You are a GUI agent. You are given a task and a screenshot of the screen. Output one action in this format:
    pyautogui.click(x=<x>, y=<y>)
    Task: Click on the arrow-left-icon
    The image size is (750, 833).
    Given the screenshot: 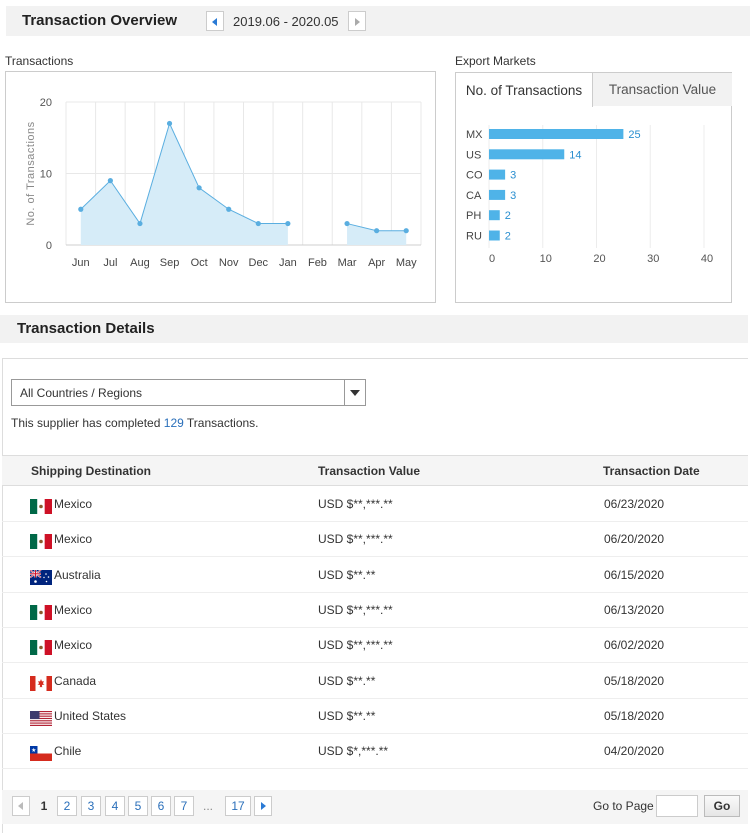 What is the action you would take?
    pyautogui.click(x=20, y=806)
    